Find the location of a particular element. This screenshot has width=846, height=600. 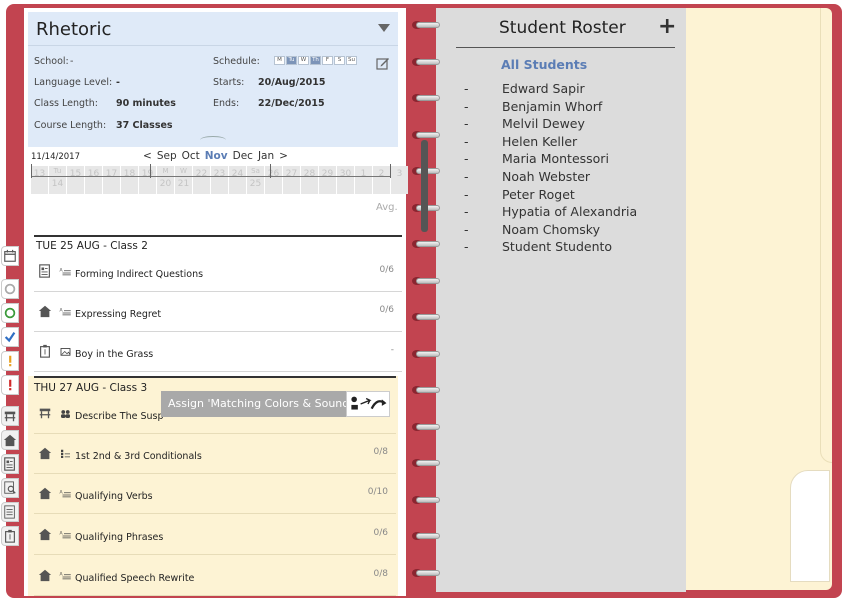

calendar-day-cell: Tu 14 is located at coordinates (57, 180).